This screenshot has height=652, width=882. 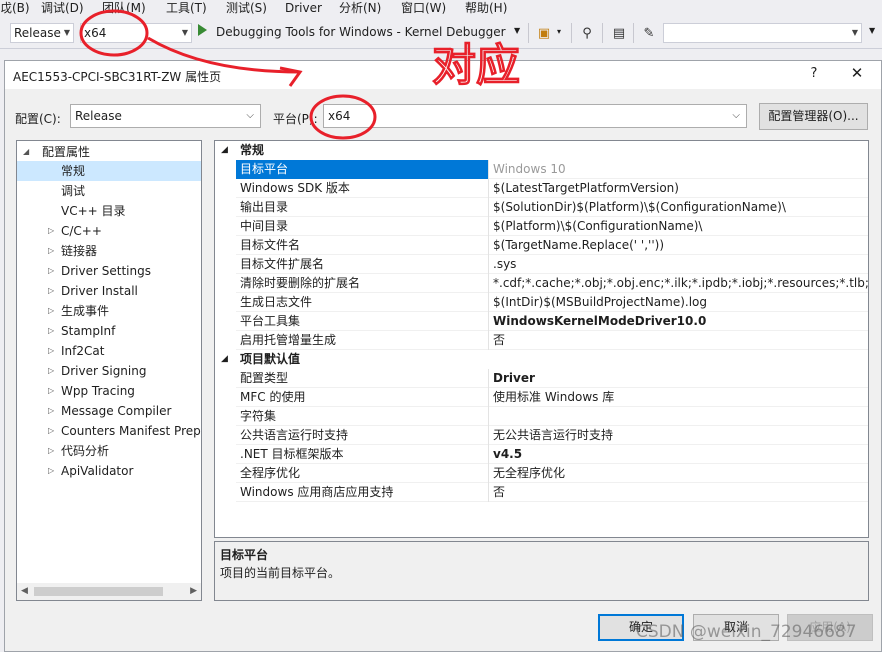 I want to click on solution-configuration-value: Release, so click(x=37, y=33).